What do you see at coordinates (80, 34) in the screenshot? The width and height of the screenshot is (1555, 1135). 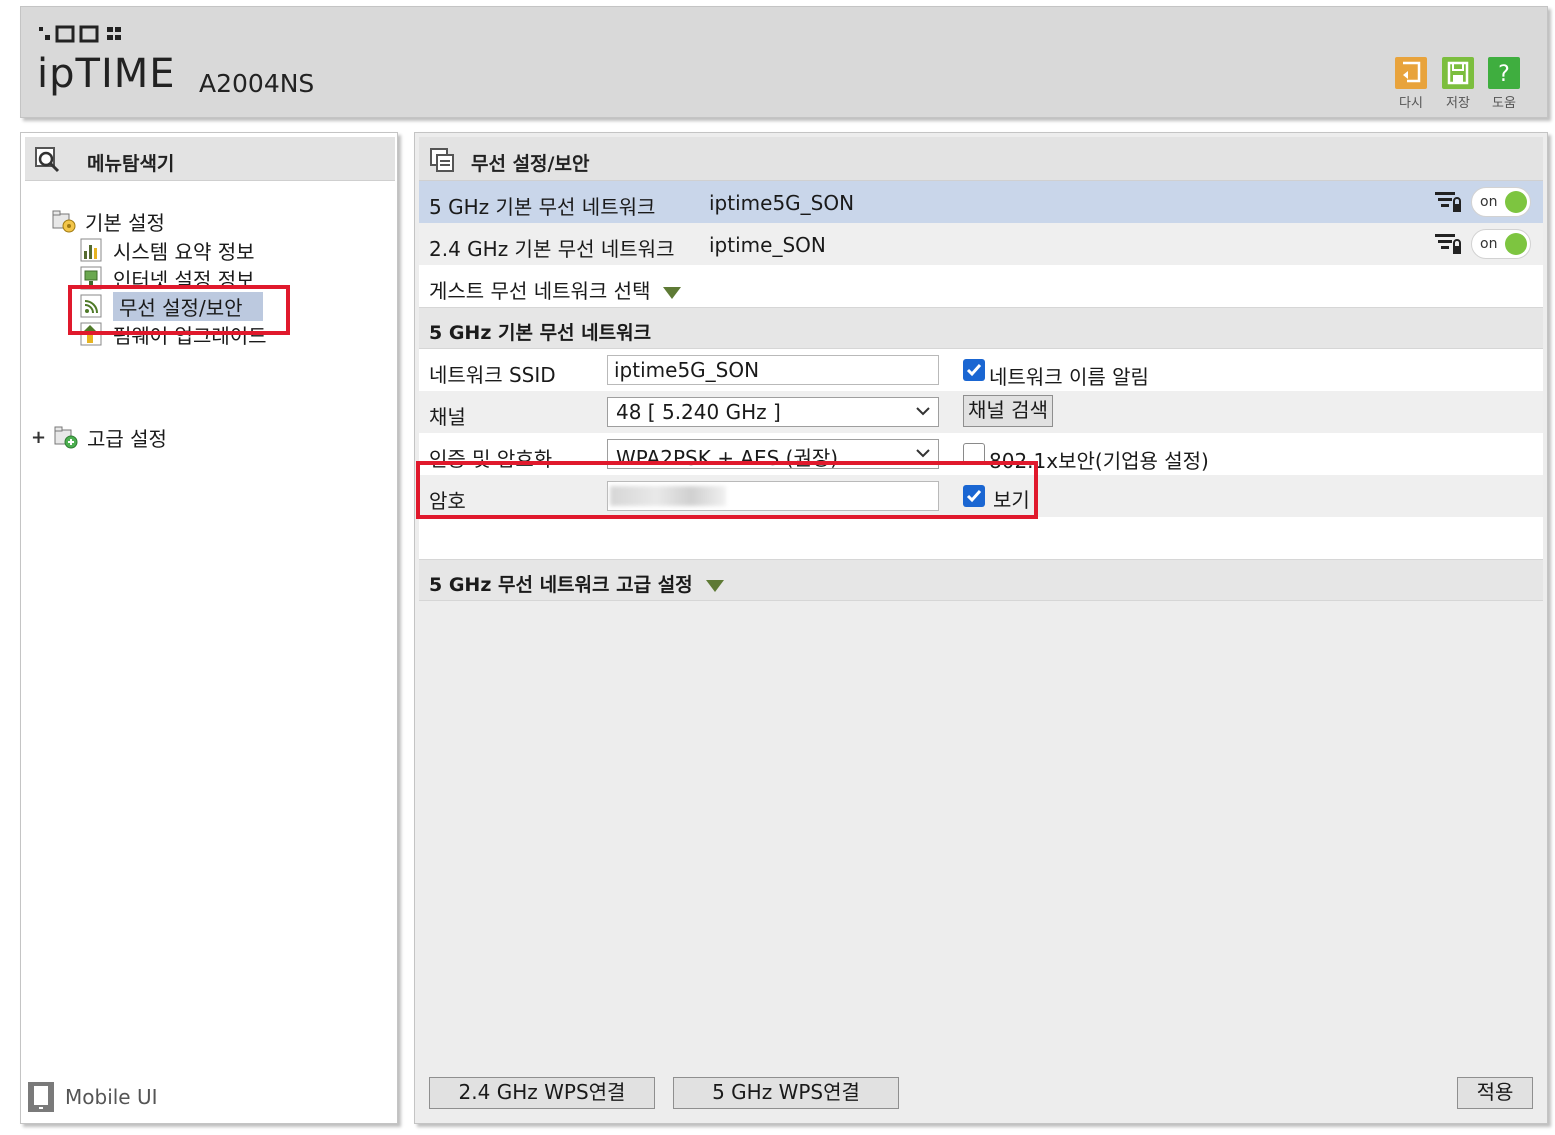 I see `logo-mark-icon` at bounding box center [80, 34].